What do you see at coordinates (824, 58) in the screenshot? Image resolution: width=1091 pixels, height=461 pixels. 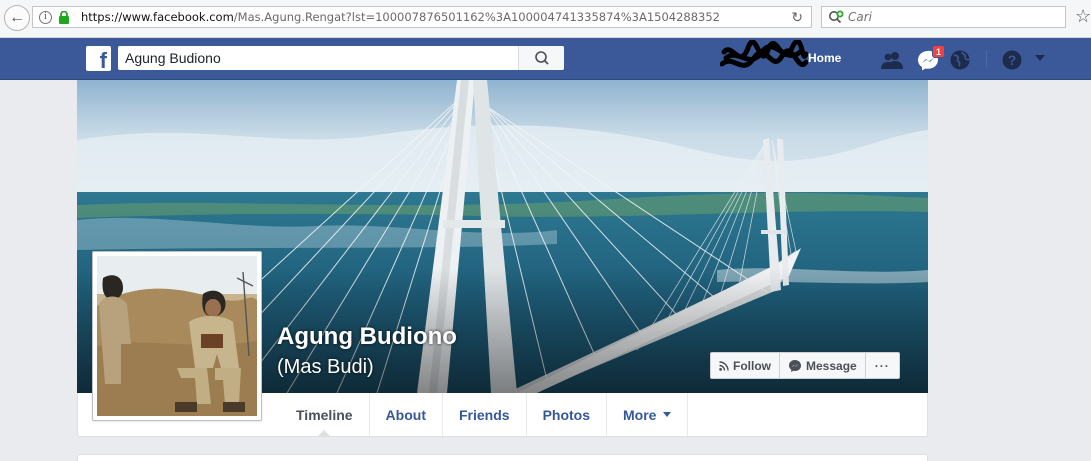 I see `home-link: Home` at bounding box center [824, 58].